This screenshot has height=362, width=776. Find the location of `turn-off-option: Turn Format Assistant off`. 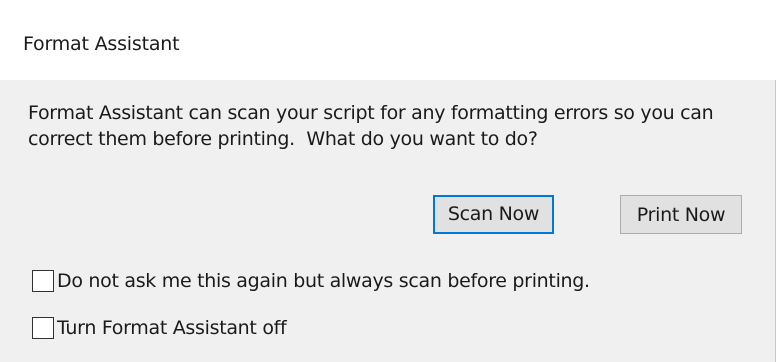

turn-off-option: Turn Format Assistant off is located at coordinates (159, 328).